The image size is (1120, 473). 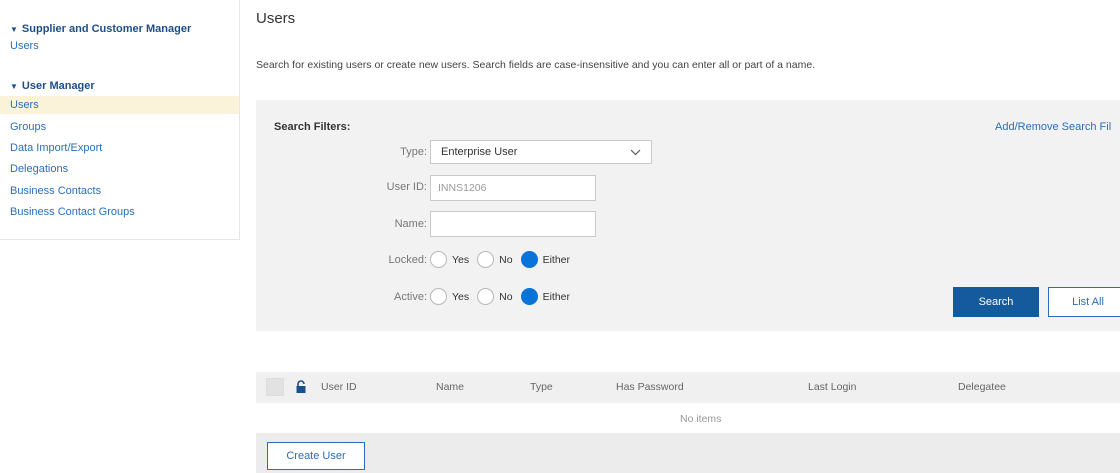 What do you see at coordinates (28, 127) in the screenshot?
I see `sidebar-item-groups: Groups` at bounding box center [28, 127].